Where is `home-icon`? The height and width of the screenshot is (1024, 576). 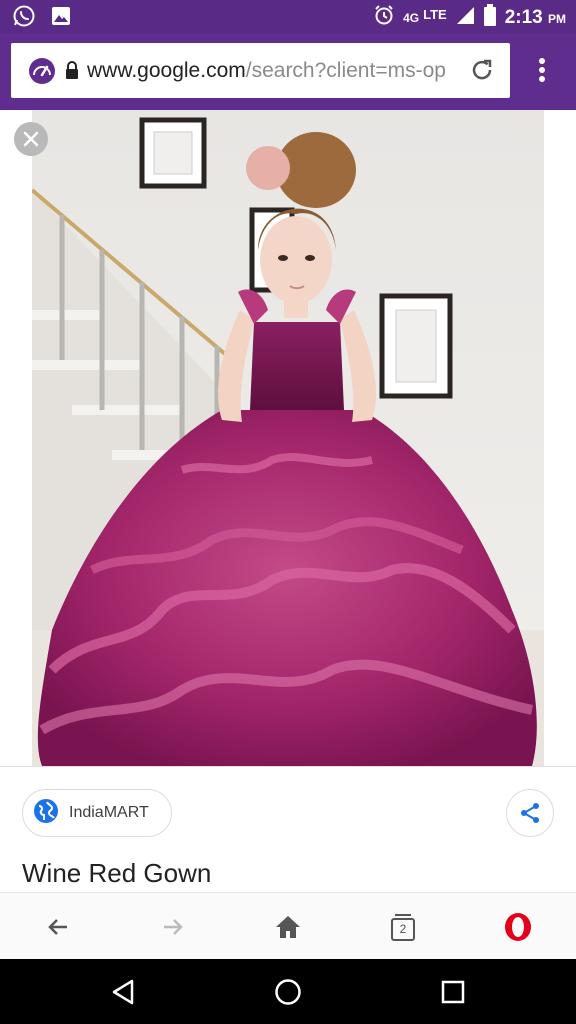 home-icon is located at coordinates (288, 927).